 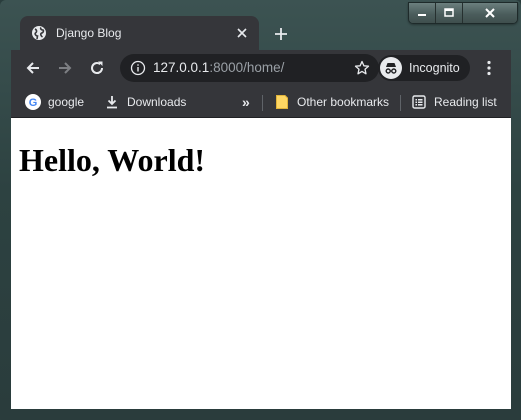 What do you see at coordinates (112, 160) in the screenshot?
I see `page-heading: Hello, World!` at bounding box center [112, 160].